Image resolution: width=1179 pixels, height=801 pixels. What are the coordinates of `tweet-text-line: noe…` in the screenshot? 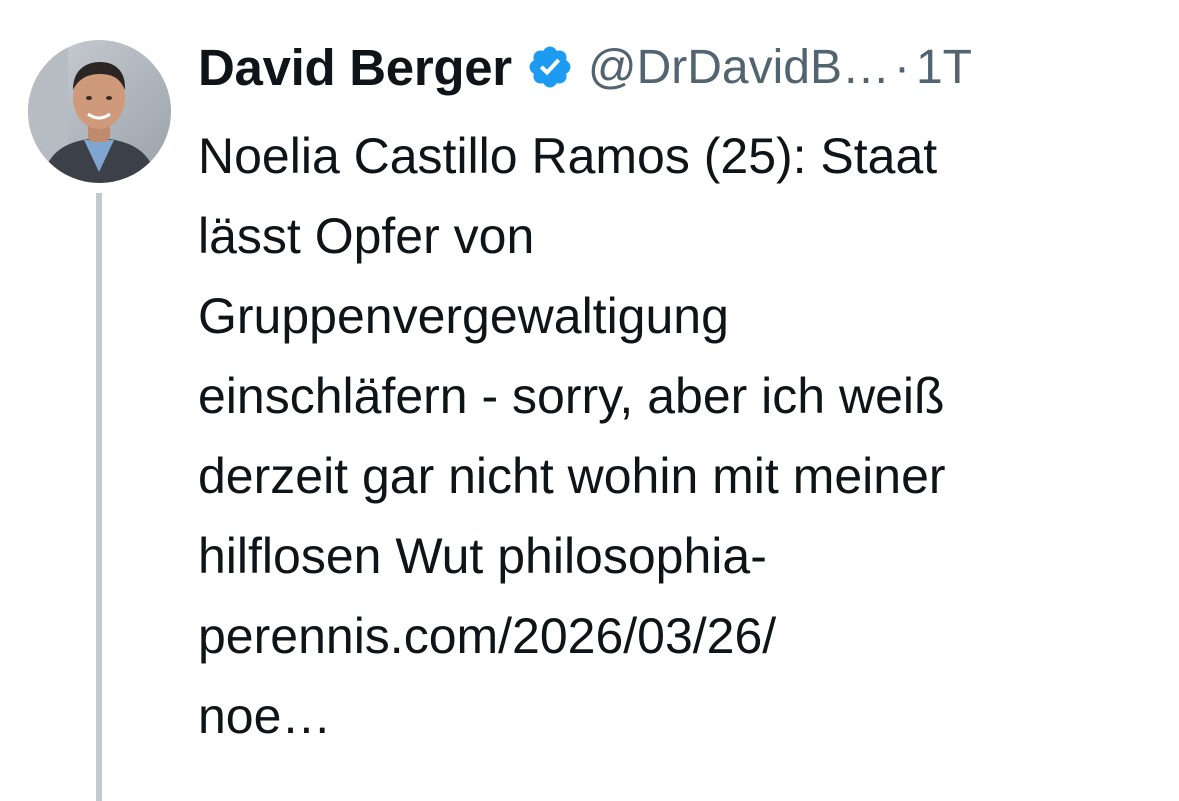 It's located at (265, 716).